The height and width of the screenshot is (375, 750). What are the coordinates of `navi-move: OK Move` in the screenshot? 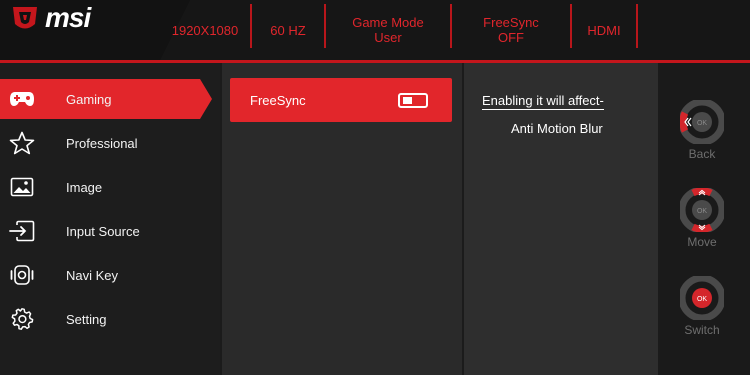 It's located at (705, 228).